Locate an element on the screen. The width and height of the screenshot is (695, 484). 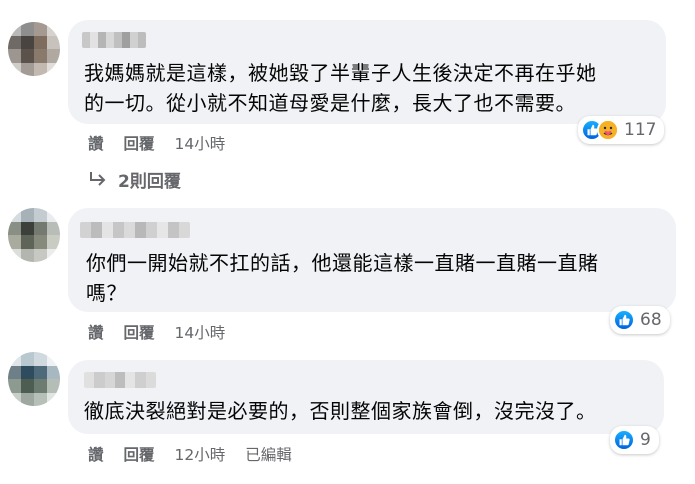
comment-actions: 讚 回覆 12小時 已編輯 is located at coordinates (190, 454).